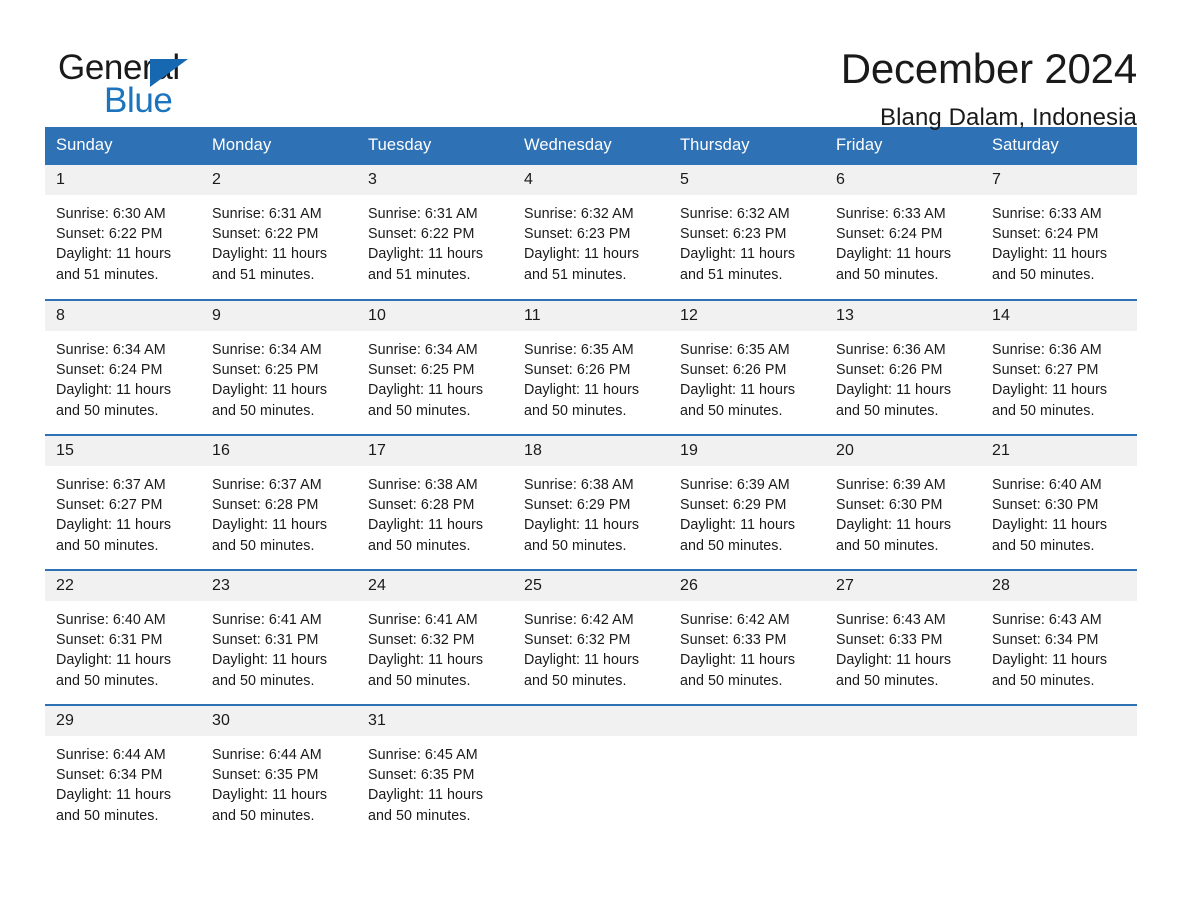 The image size is (1188, 918). What do you see at coordinates (747, 180) in the screenshot?
I see `day-number: 5` at bounding box center [747, 180].